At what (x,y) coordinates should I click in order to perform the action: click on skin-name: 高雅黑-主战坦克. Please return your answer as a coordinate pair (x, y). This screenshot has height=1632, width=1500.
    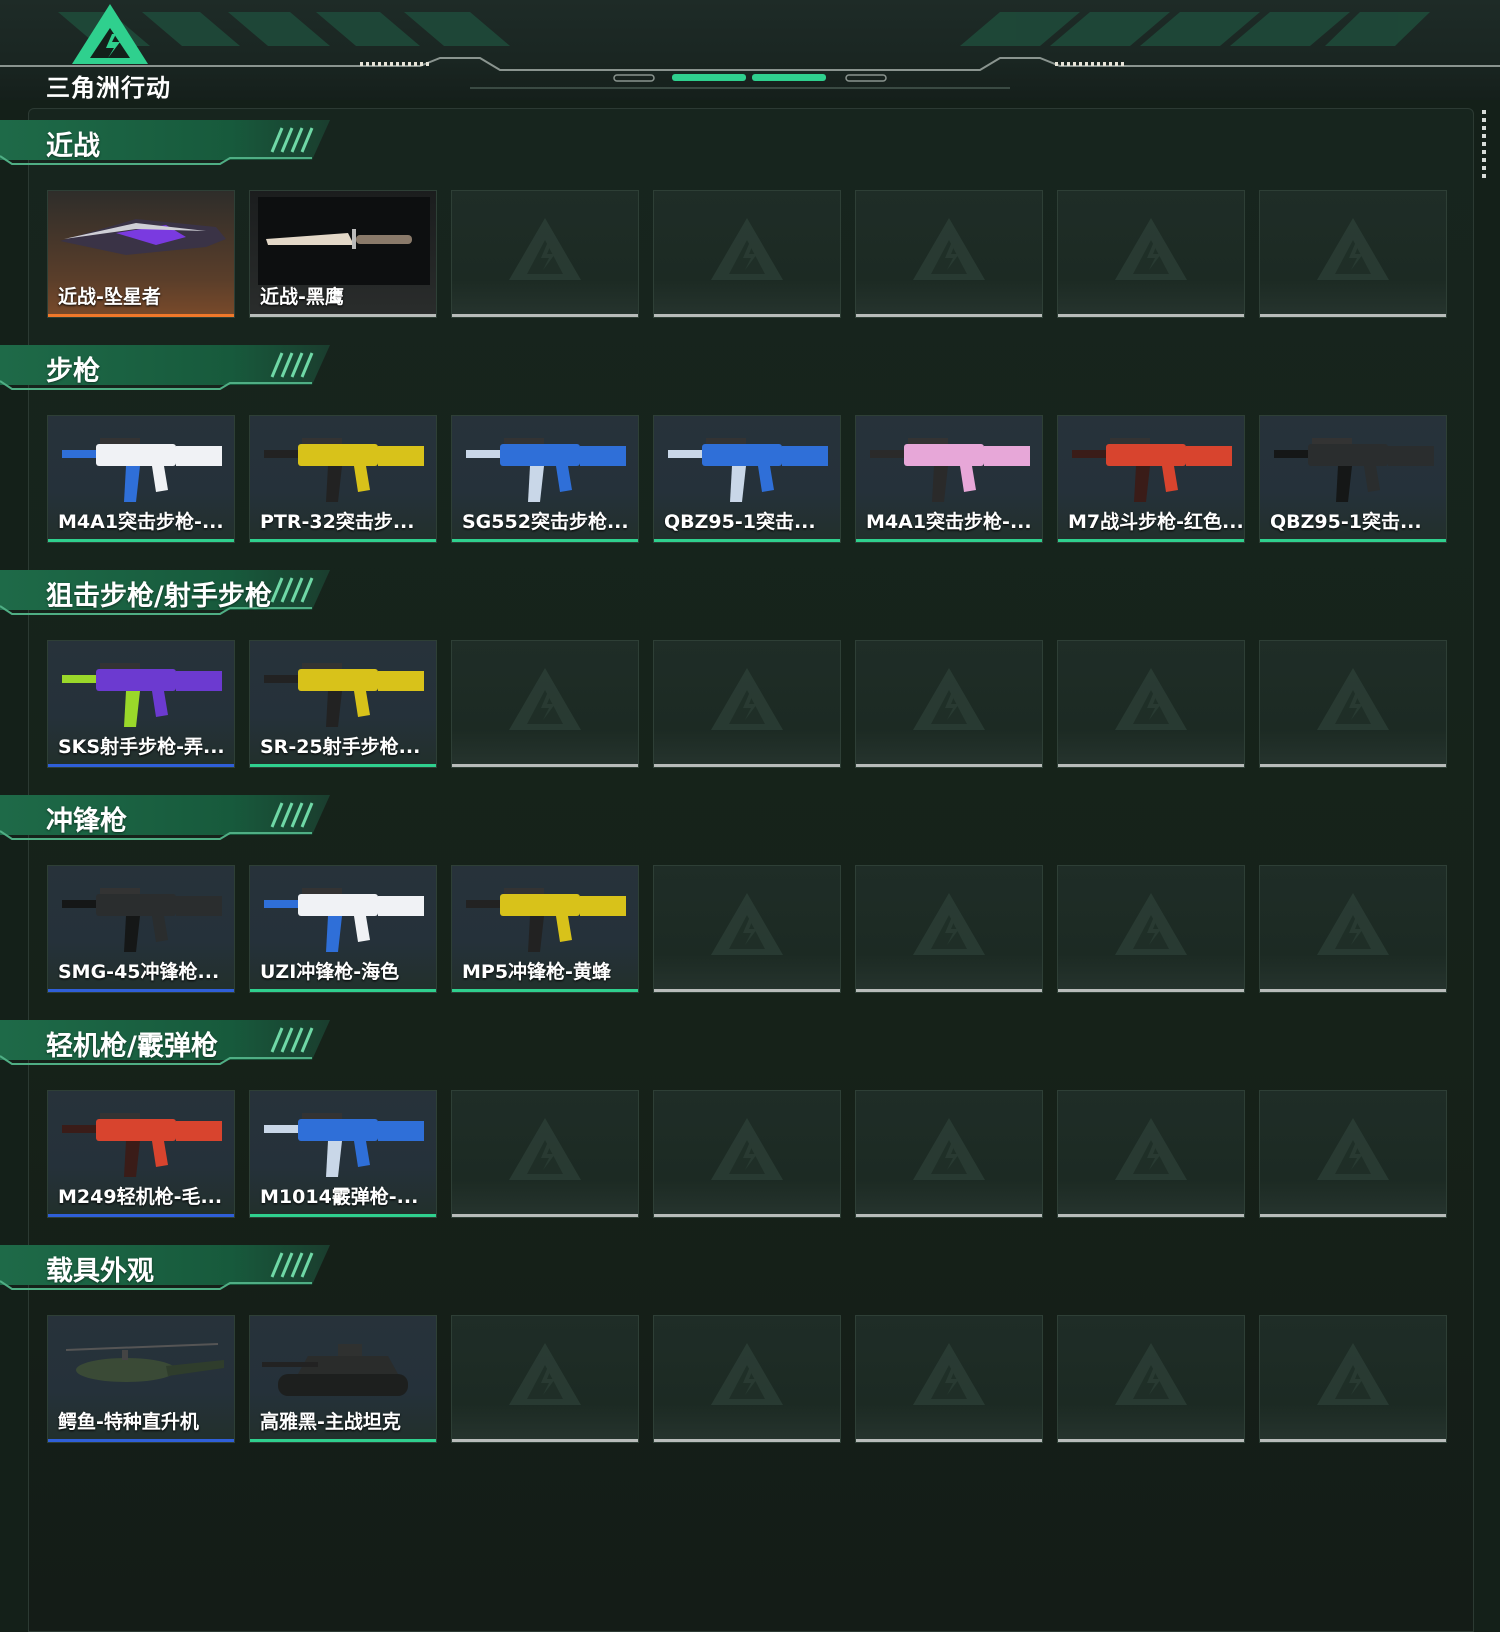
    Looking at the image, I should click on (330, 1422).